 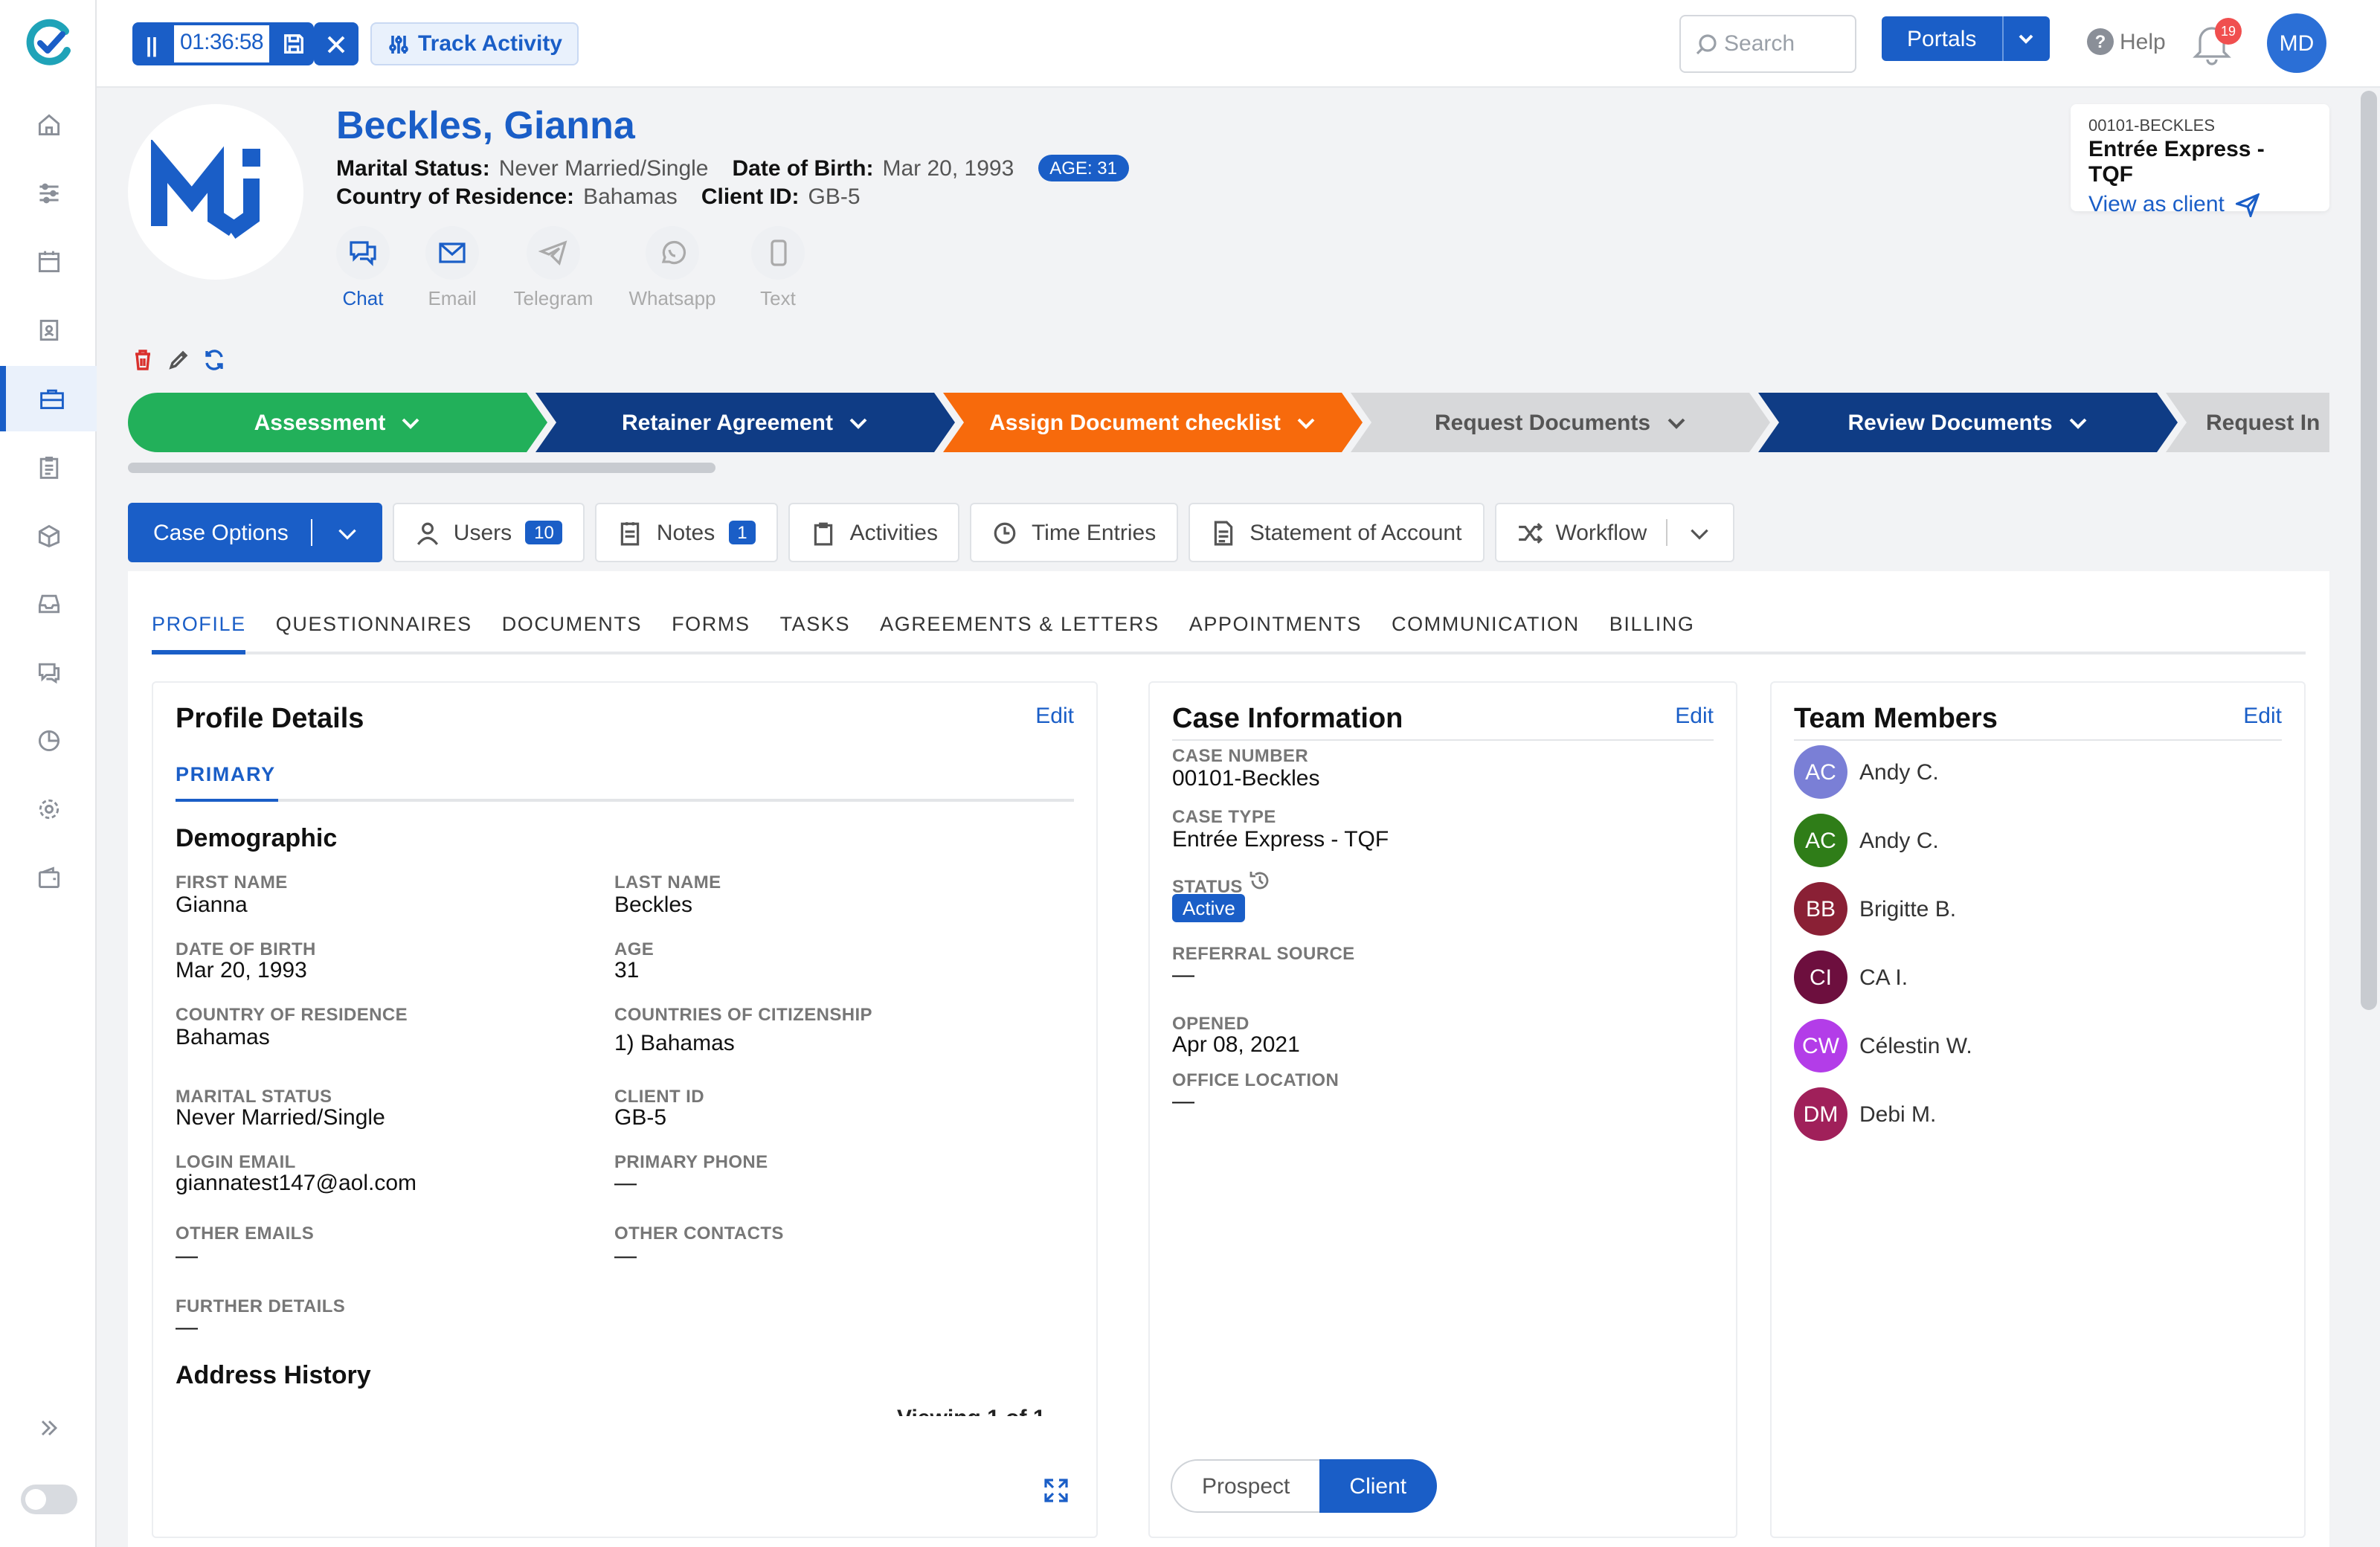 I want to click on contacts-icon, so click(x=49, y=330).